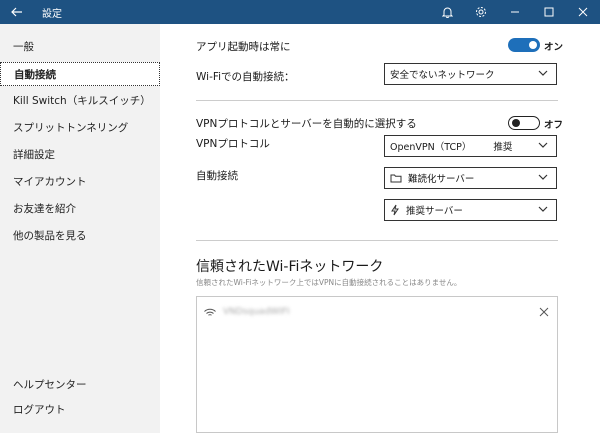  What do you see at coordinates (524, 45) in the screenshot?
I see `launch-toggle` at bounding box center [524, 45].